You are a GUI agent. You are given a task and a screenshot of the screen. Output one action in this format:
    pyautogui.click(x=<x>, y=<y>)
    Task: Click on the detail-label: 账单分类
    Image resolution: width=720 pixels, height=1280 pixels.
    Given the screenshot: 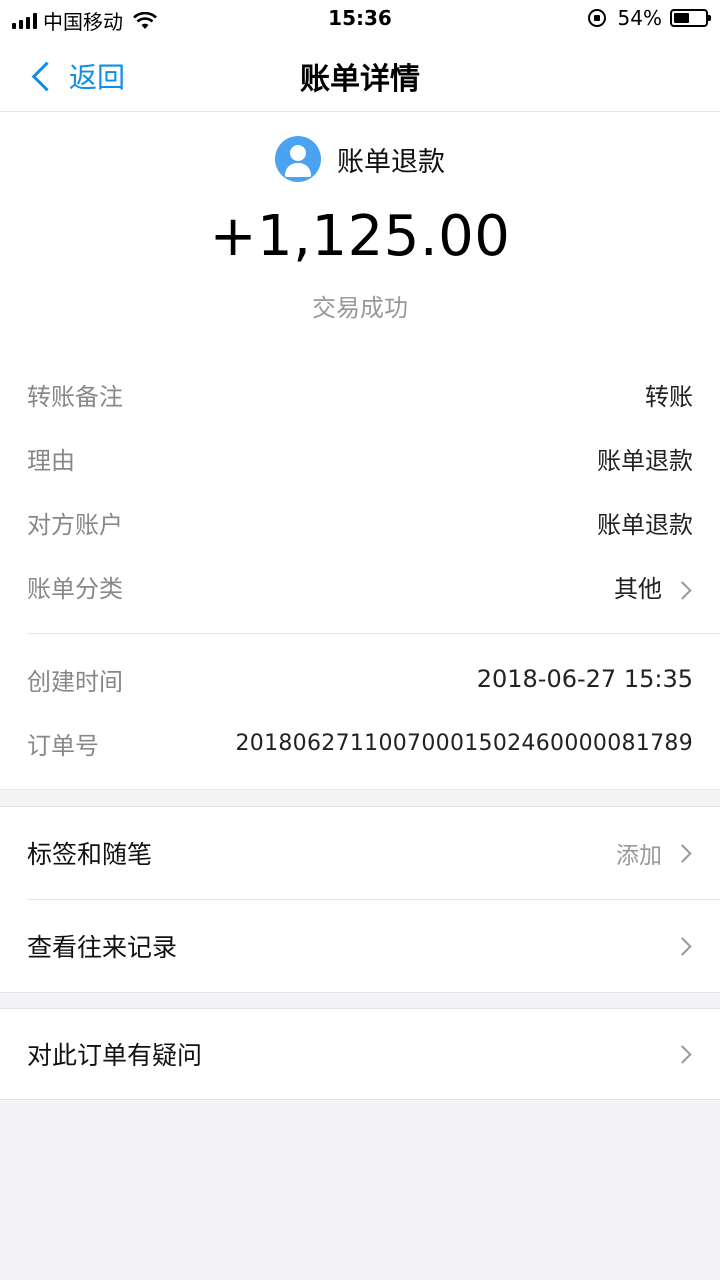 What is the action you would take?
    pyautogui.click(x=75, y=588)
    